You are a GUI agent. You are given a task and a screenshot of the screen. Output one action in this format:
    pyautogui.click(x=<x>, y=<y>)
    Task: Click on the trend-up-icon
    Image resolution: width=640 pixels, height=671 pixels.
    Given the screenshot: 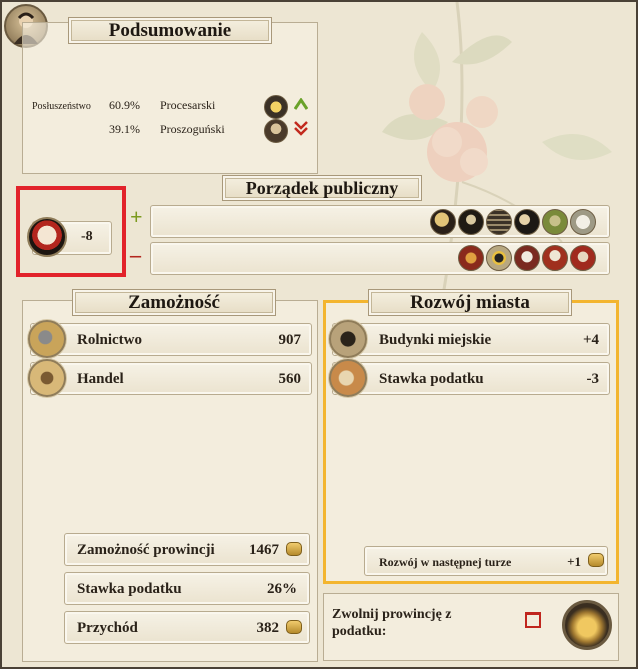 What is the action you would take?
    pyautogui.click(x=301, y=104)
    